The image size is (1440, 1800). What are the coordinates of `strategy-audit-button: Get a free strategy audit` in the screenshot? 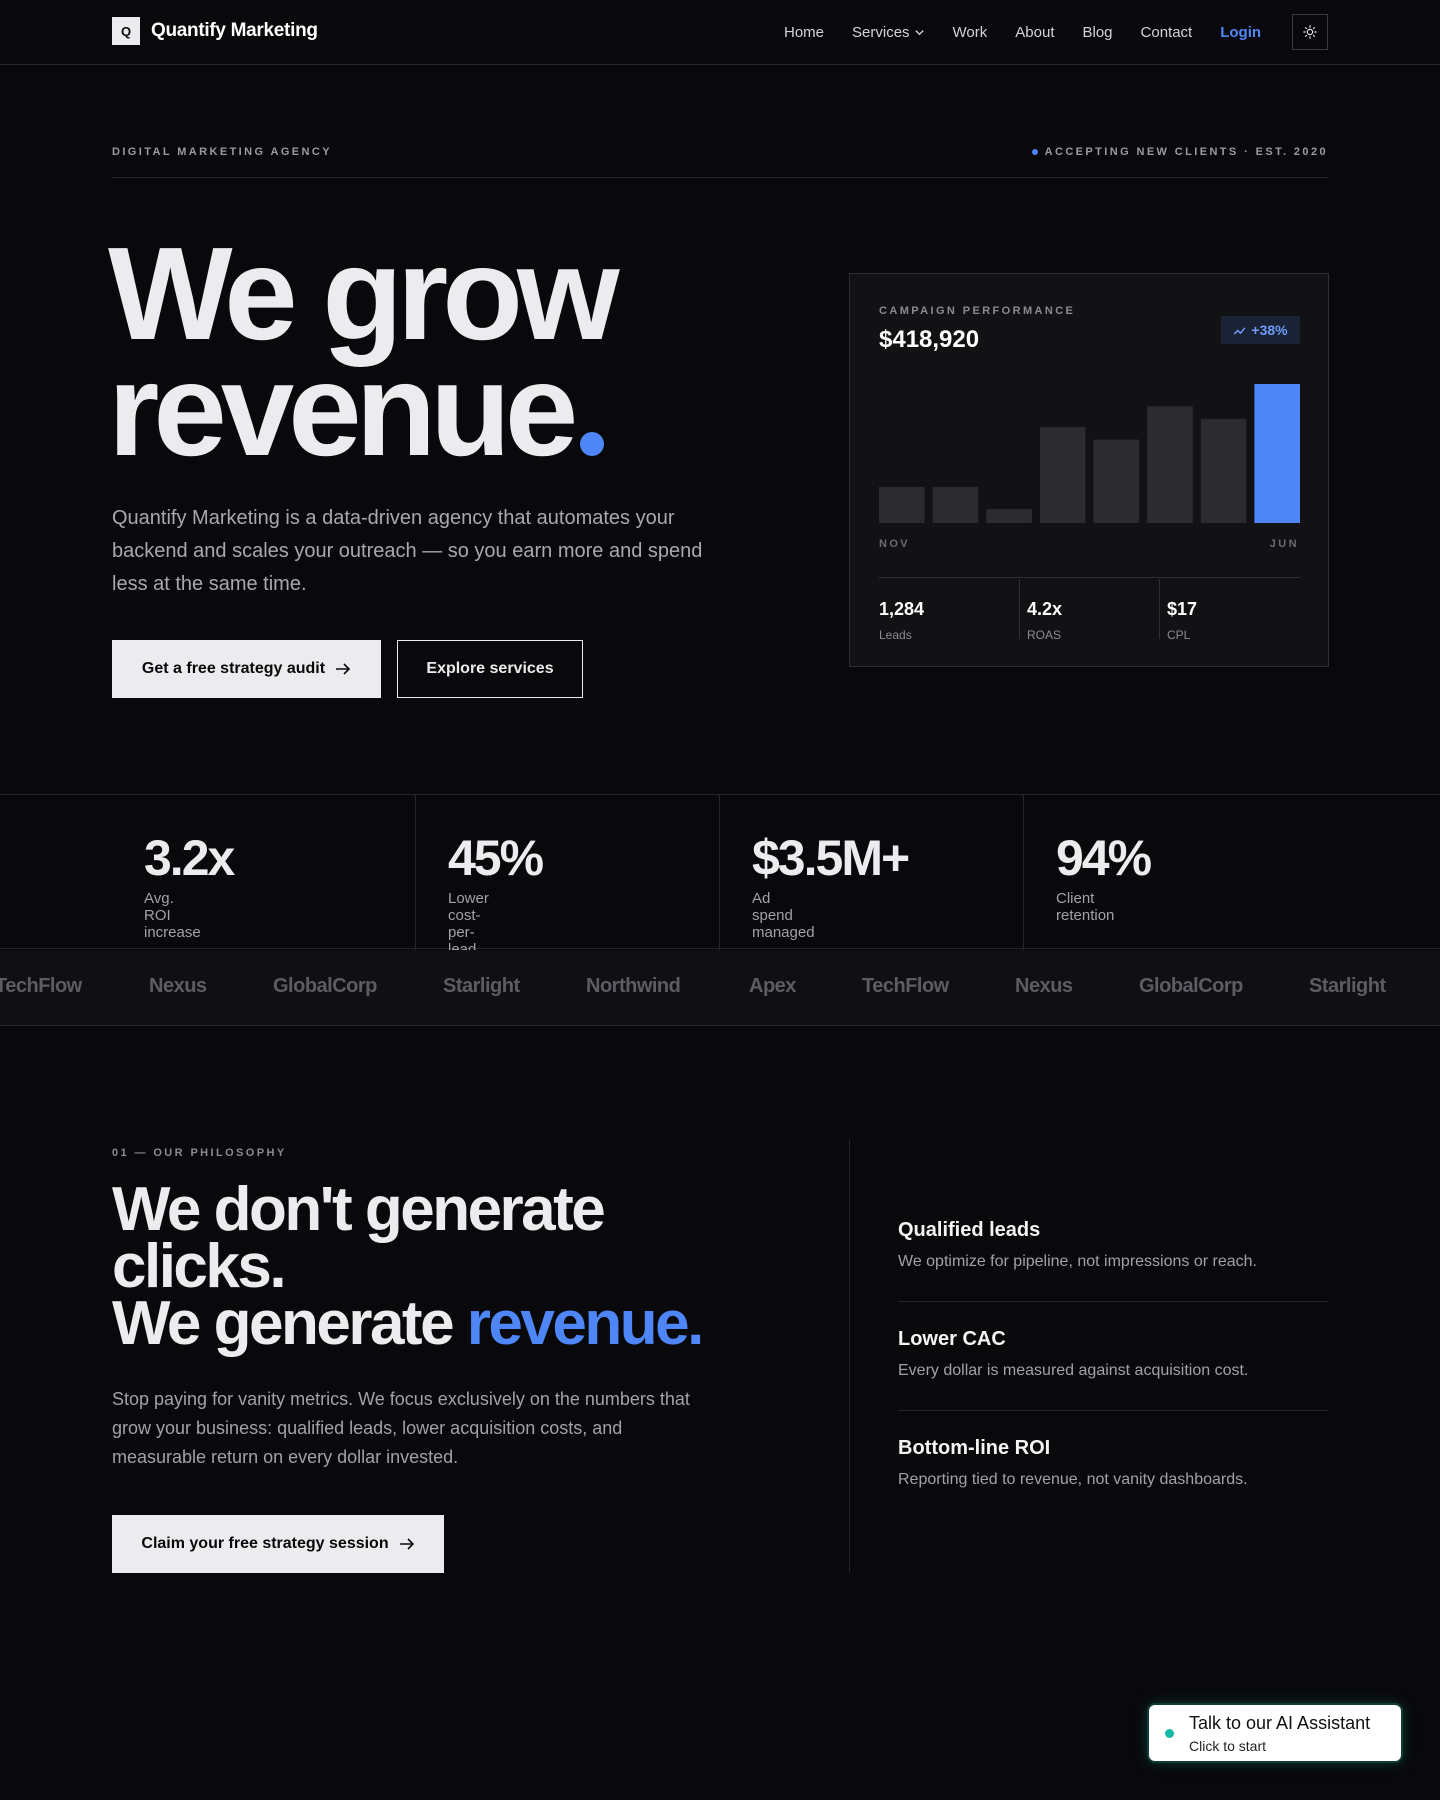 It's located at (246, 669).